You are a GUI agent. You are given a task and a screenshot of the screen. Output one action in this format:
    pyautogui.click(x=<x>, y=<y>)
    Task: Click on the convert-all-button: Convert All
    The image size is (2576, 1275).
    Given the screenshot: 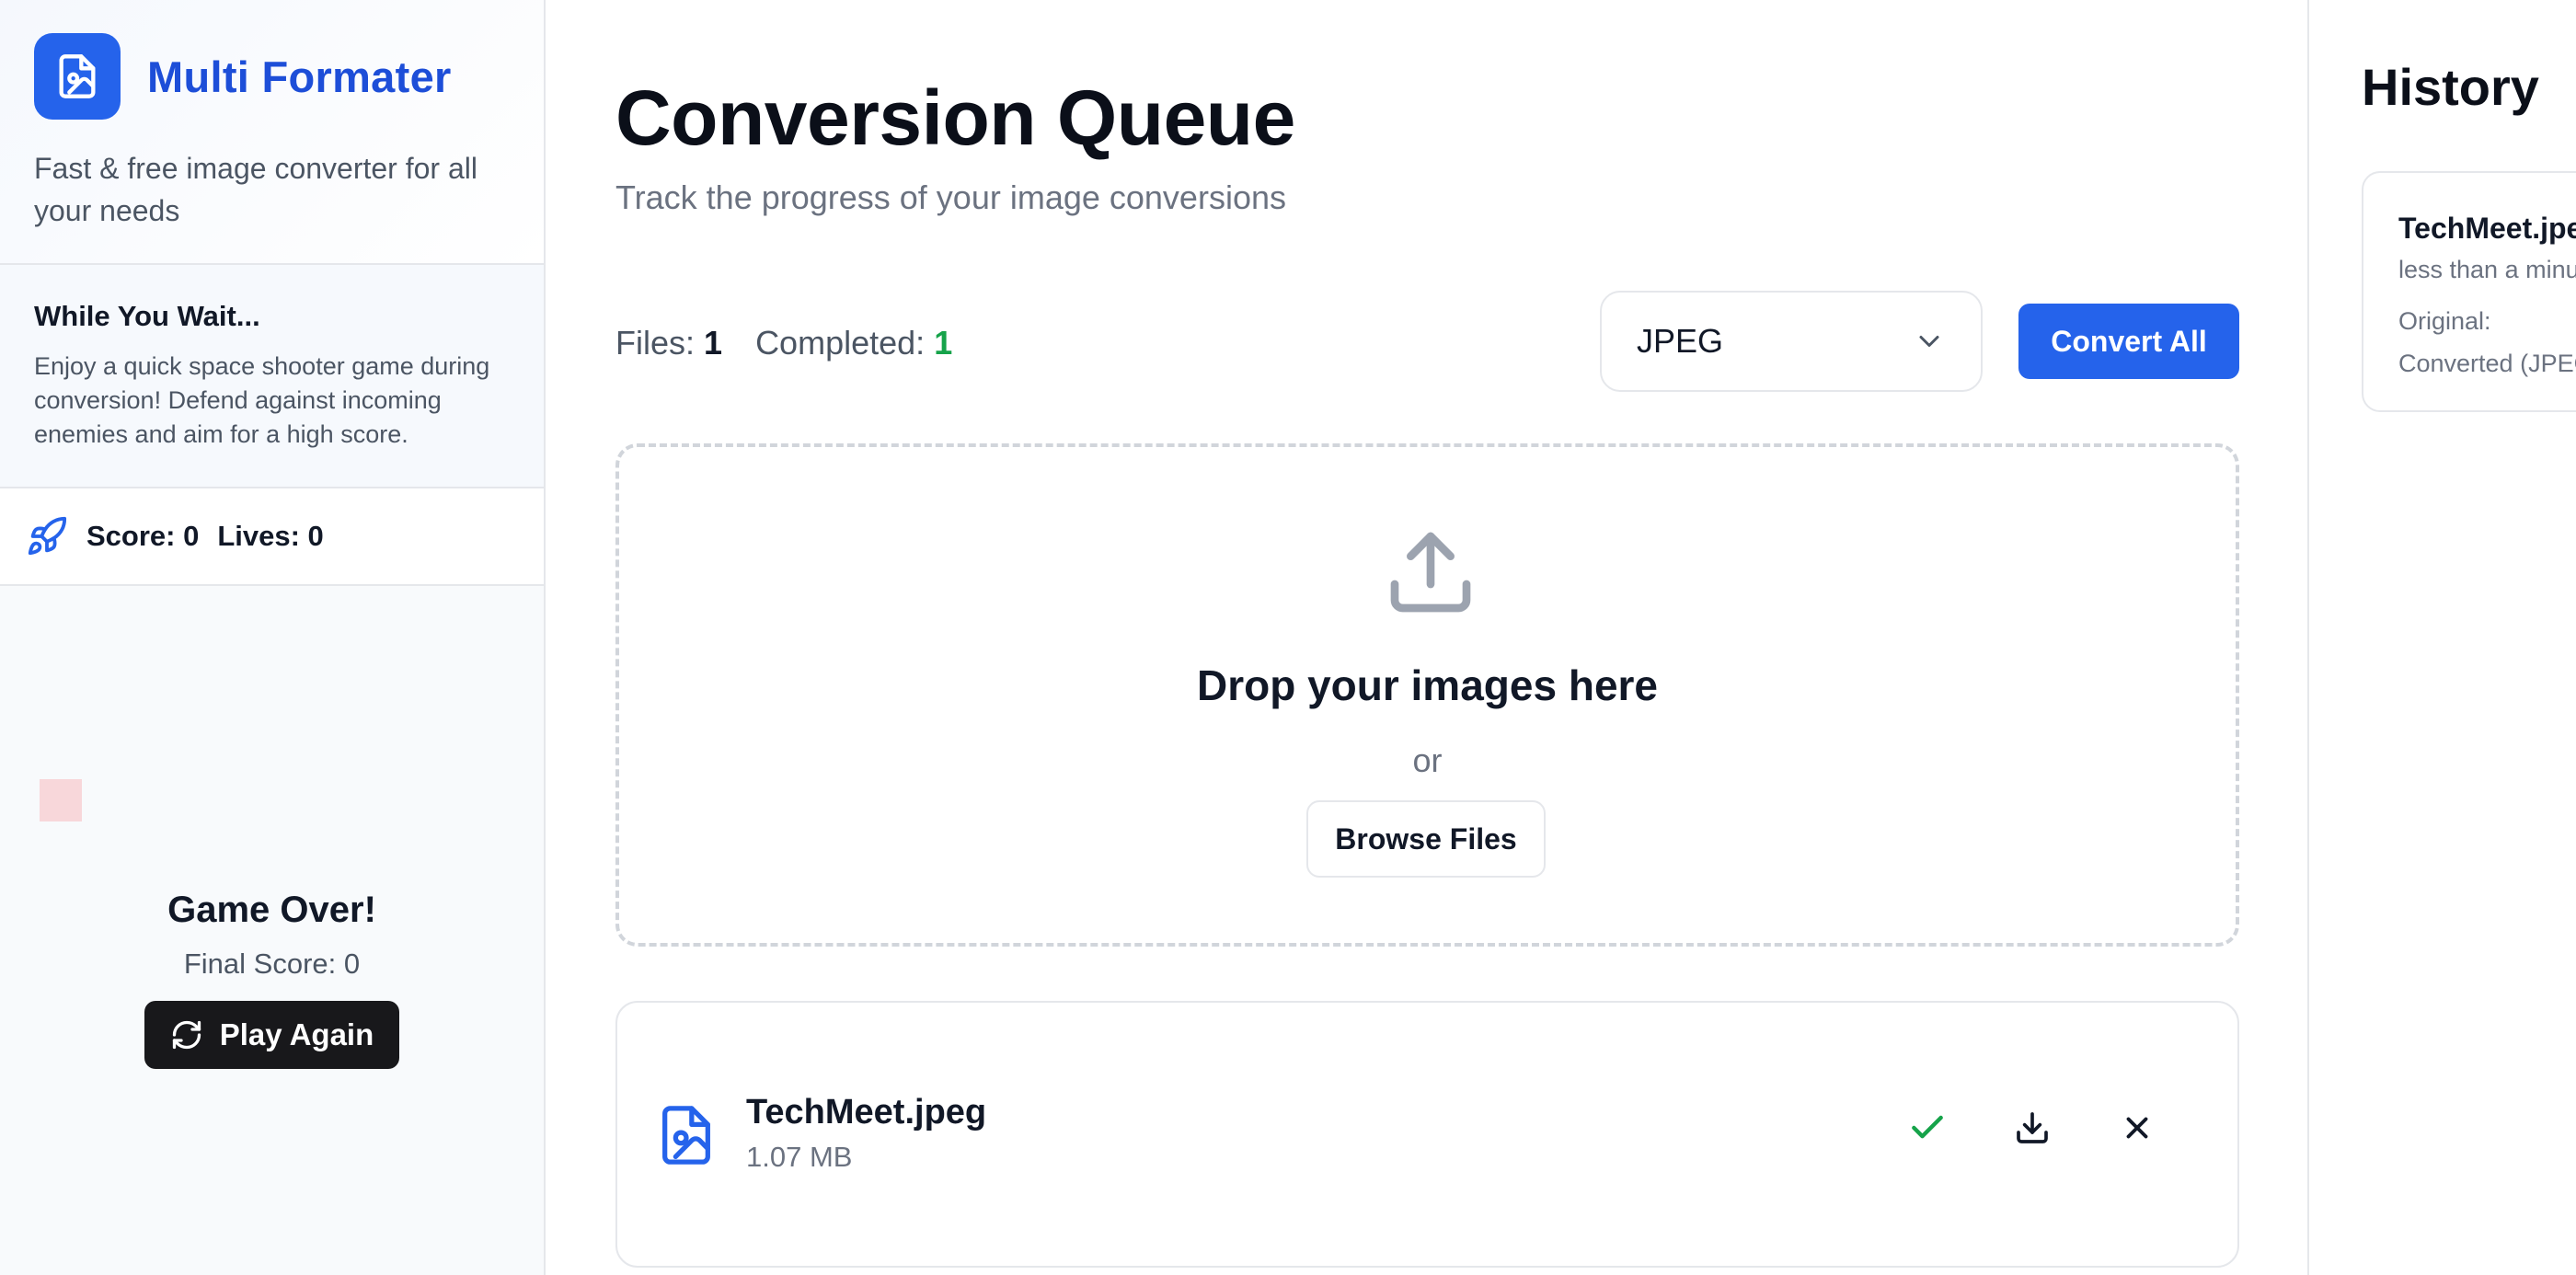 What is the action you would take?
    pyautogui.click(x=2128, y=341)
    